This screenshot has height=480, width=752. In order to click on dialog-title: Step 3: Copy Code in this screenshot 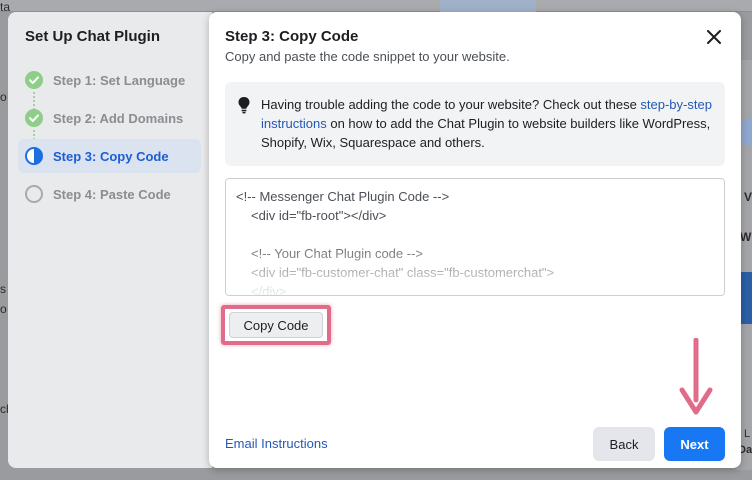, I will do `click(292, 36)`.